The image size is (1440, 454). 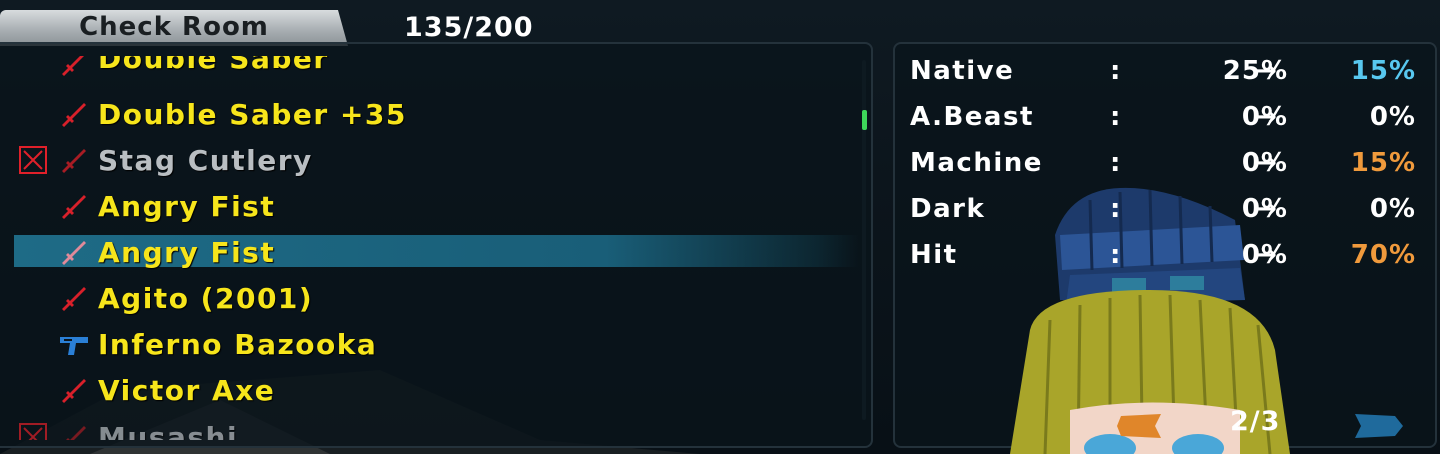 I want to click on stat-row-hit: Hit : 0% → 70%, so click(x=1165, y=258).